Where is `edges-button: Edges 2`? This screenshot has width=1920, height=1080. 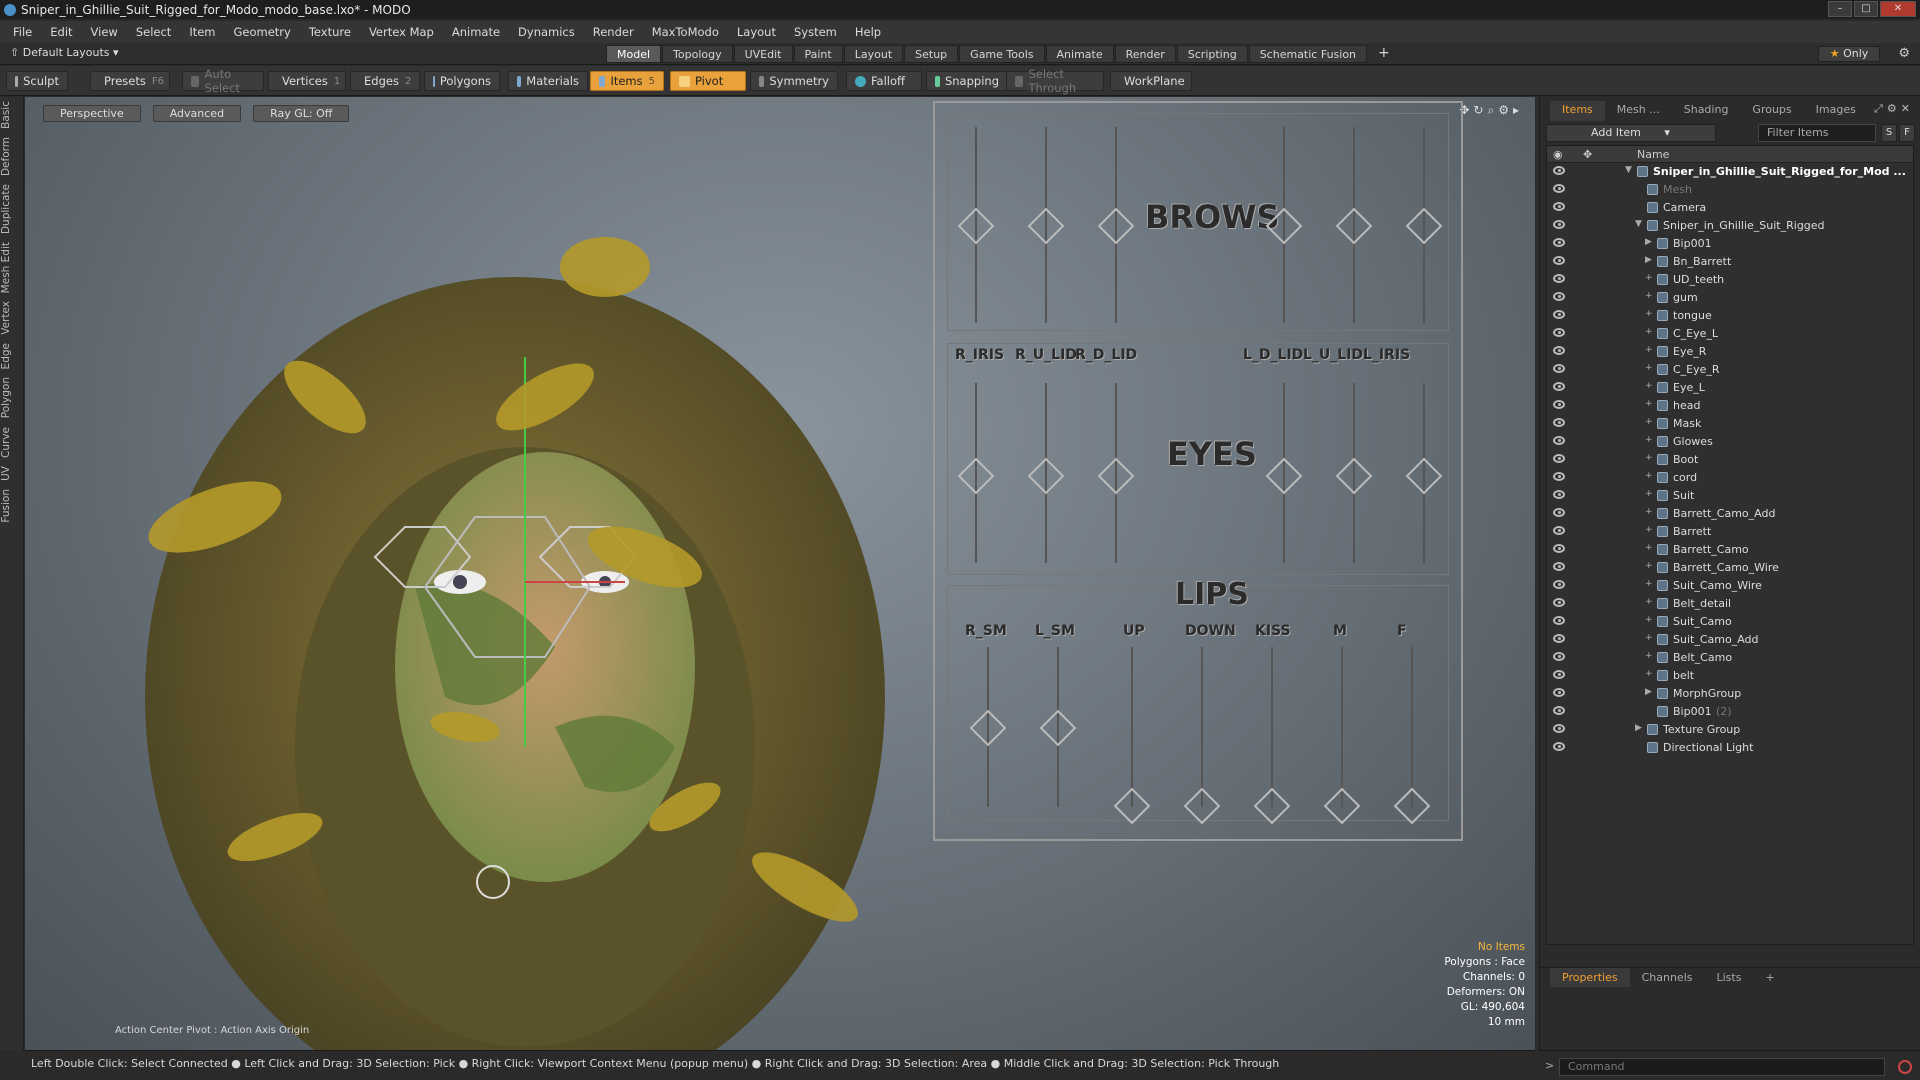
edges-button: Edges 2 is located at coordinates (385, 81).